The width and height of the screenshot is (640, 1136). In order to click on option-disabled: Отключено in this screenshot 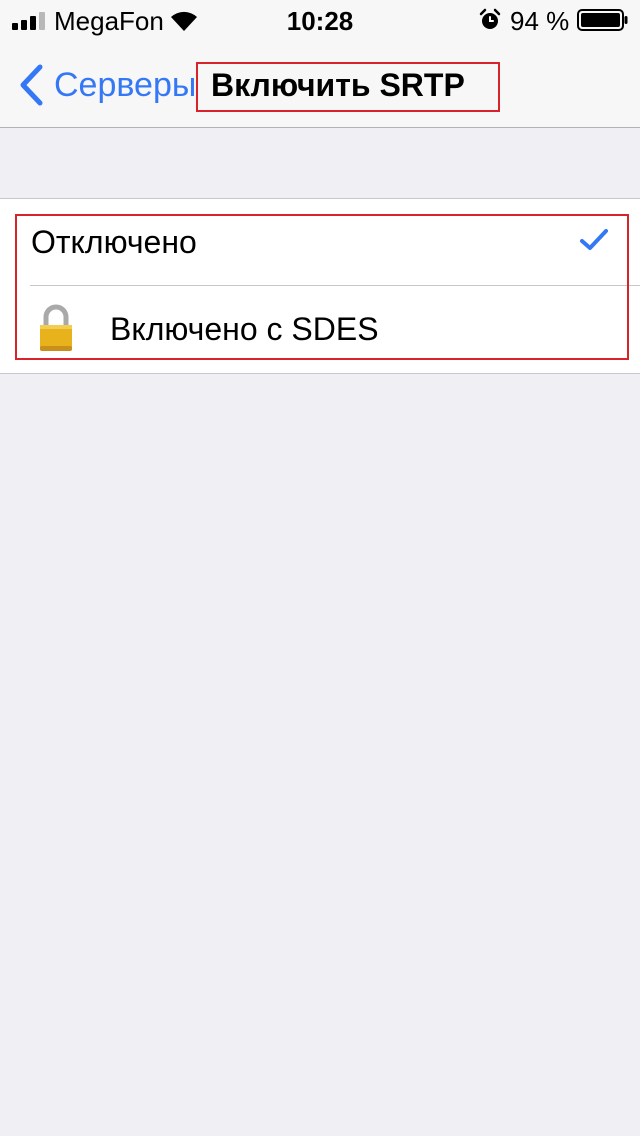, I will do `click(320, 242)`.